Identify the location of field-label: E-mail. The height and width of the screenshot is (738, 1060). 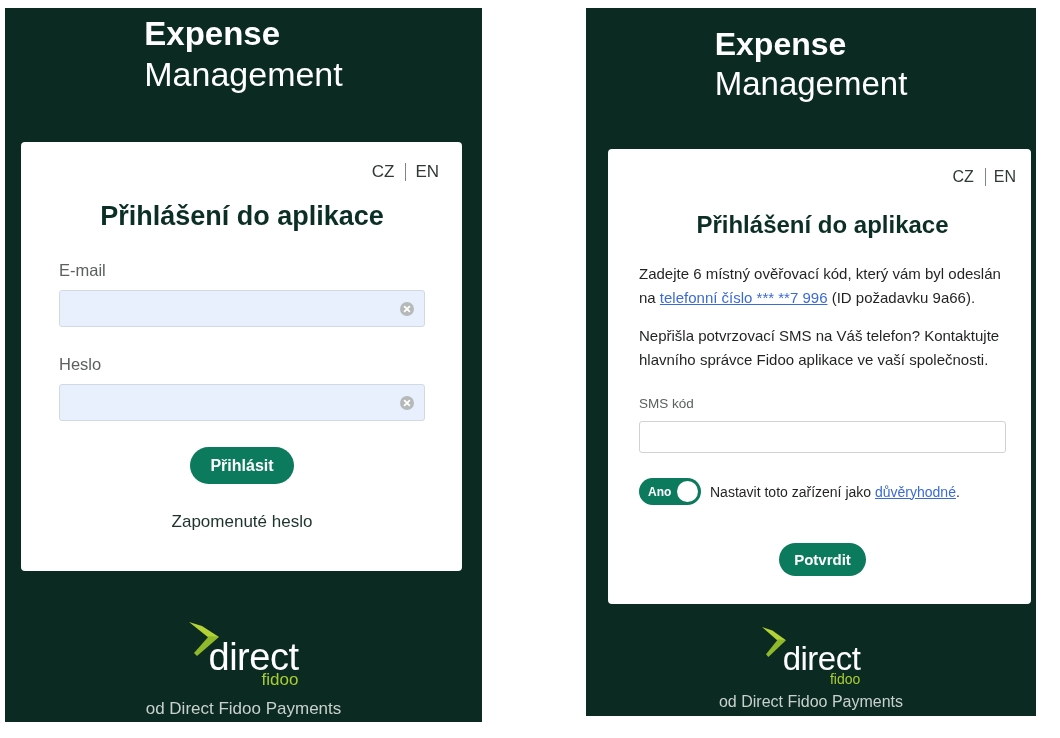
(82, 270).